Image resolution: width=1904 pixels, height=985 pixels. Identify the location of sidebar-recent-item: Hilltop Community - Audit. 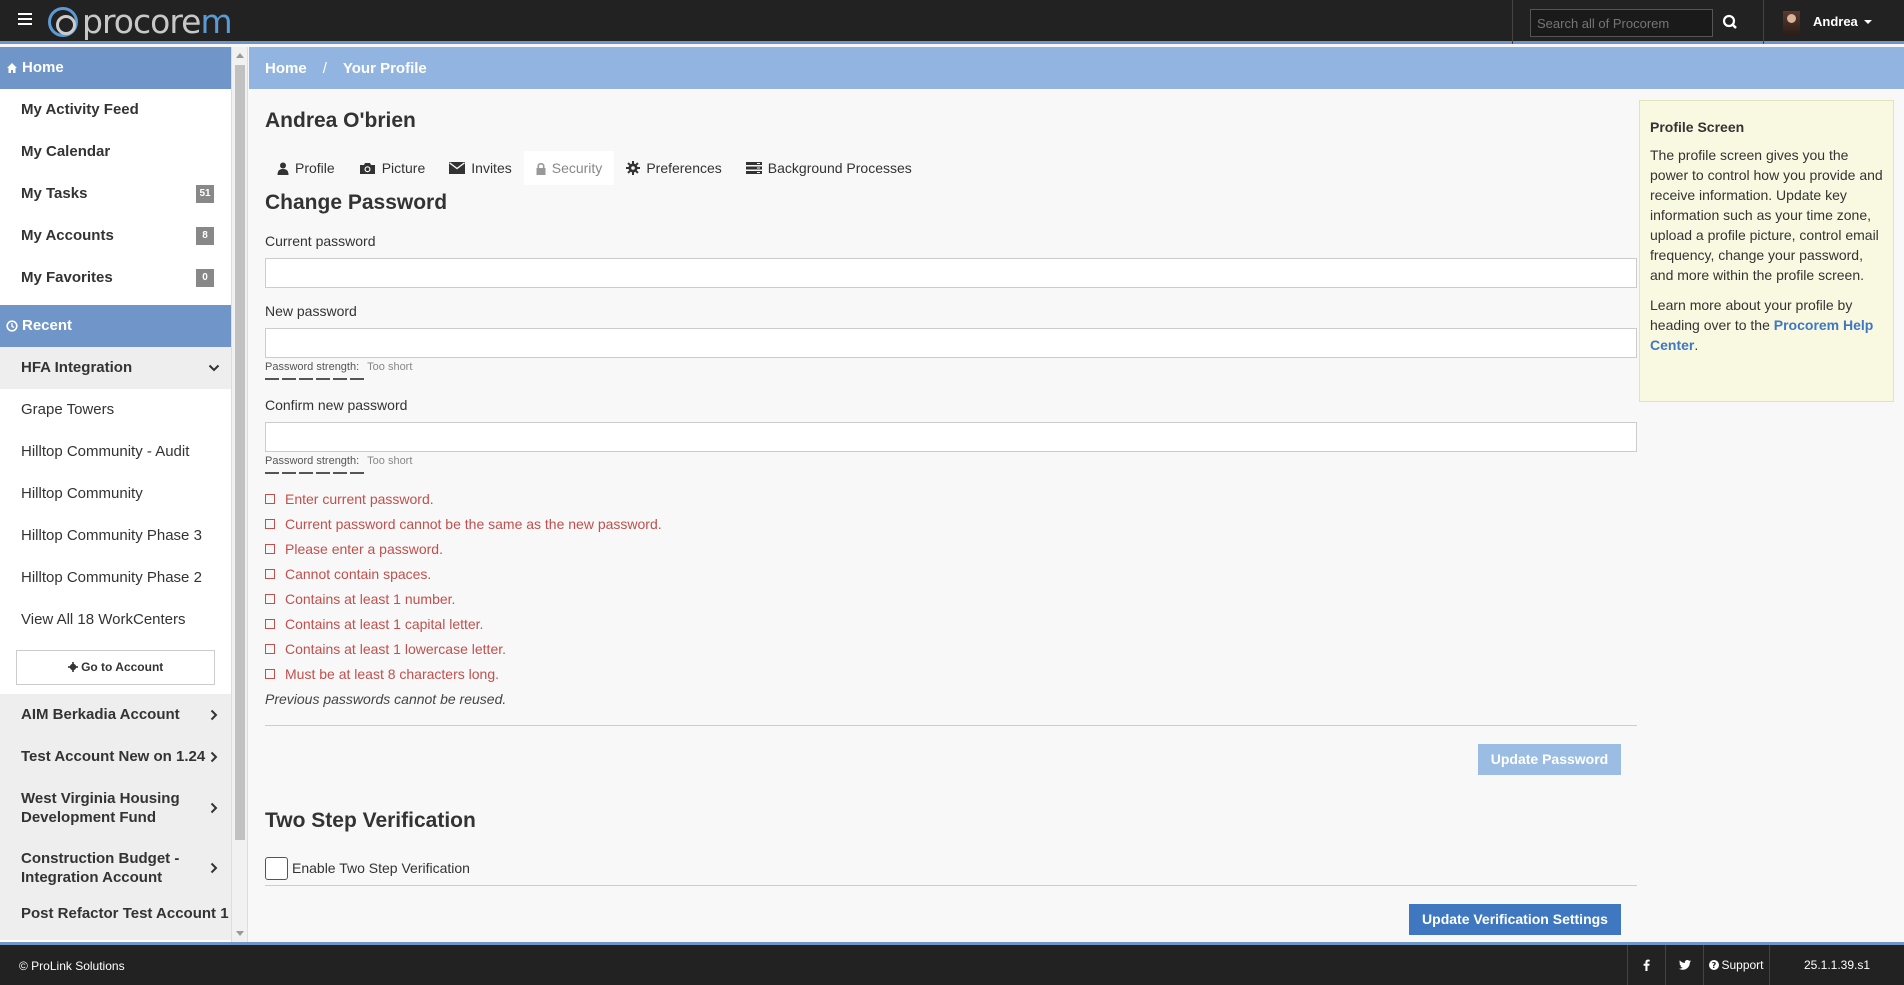
(115, 452).